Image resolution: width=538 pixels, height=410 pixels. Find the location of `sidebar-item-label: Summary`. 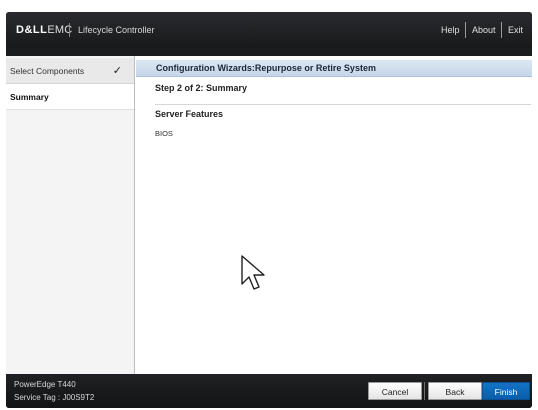

sidebar-item-label: Summary is located at coordinates (29, 97).